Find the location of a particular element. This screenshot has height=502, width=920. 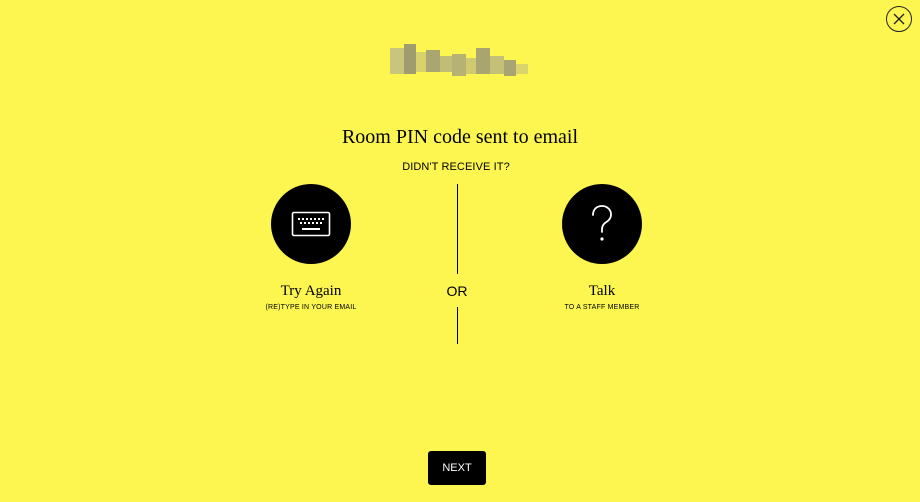

try-again-label: Try Again is located at coordinates (311, 291).